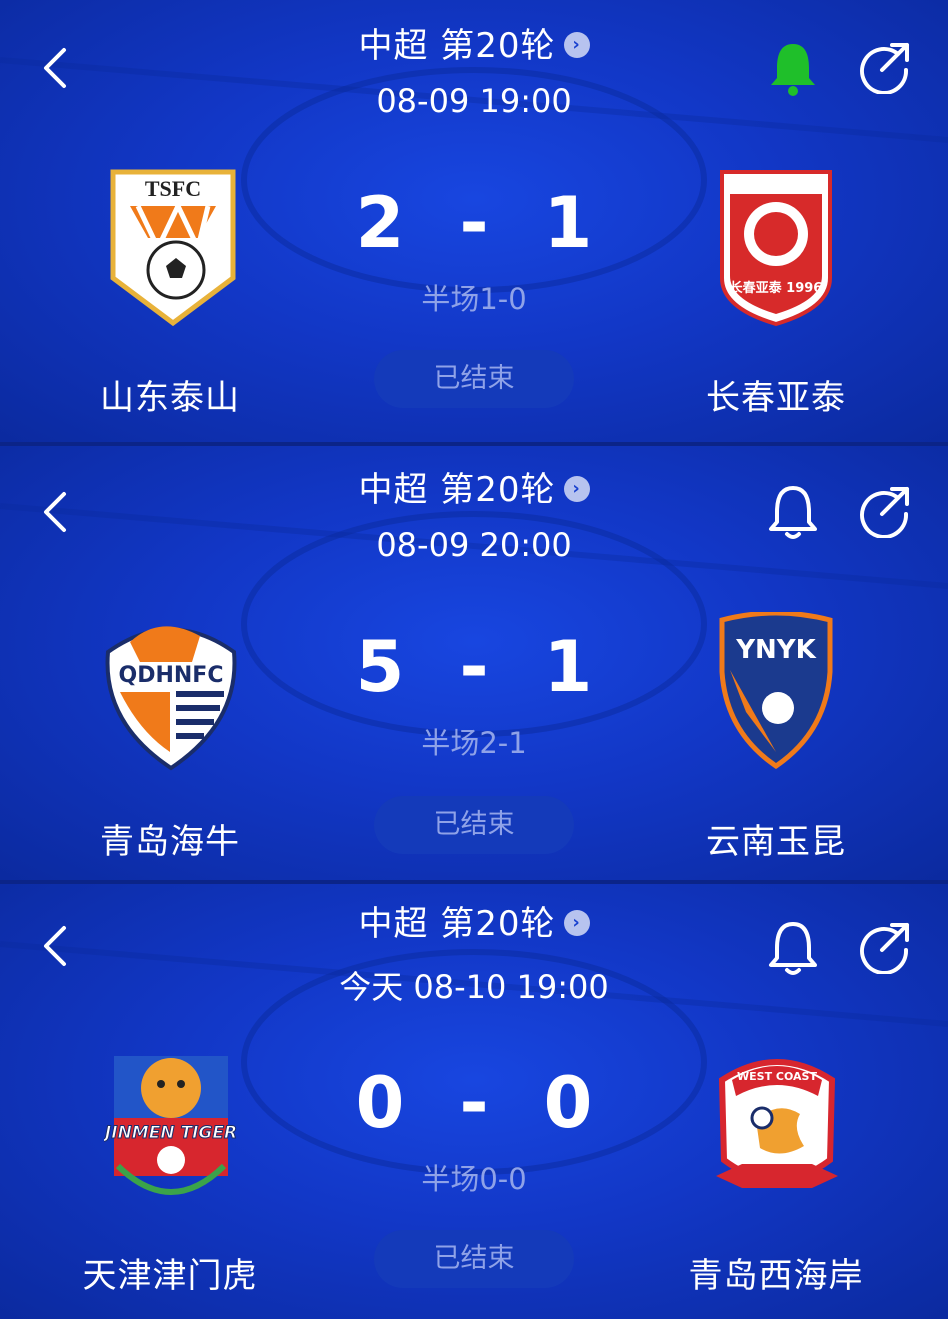  I want to click on score: 2 - 1, so click(474, 223).